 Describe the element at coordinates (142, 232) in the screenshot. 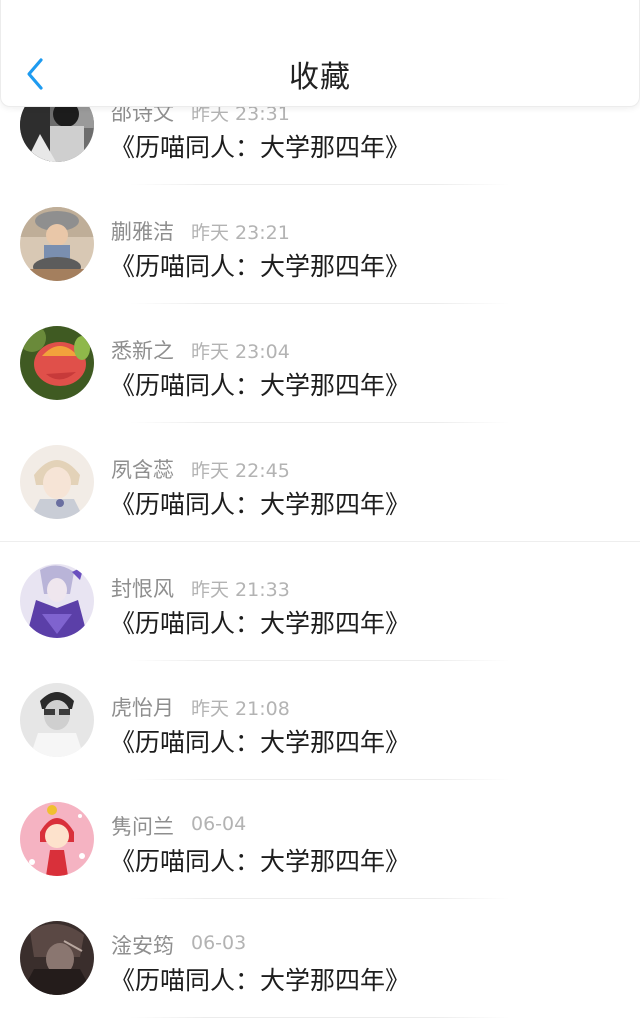

I see `user-name: 蒯雅洁` at that location.